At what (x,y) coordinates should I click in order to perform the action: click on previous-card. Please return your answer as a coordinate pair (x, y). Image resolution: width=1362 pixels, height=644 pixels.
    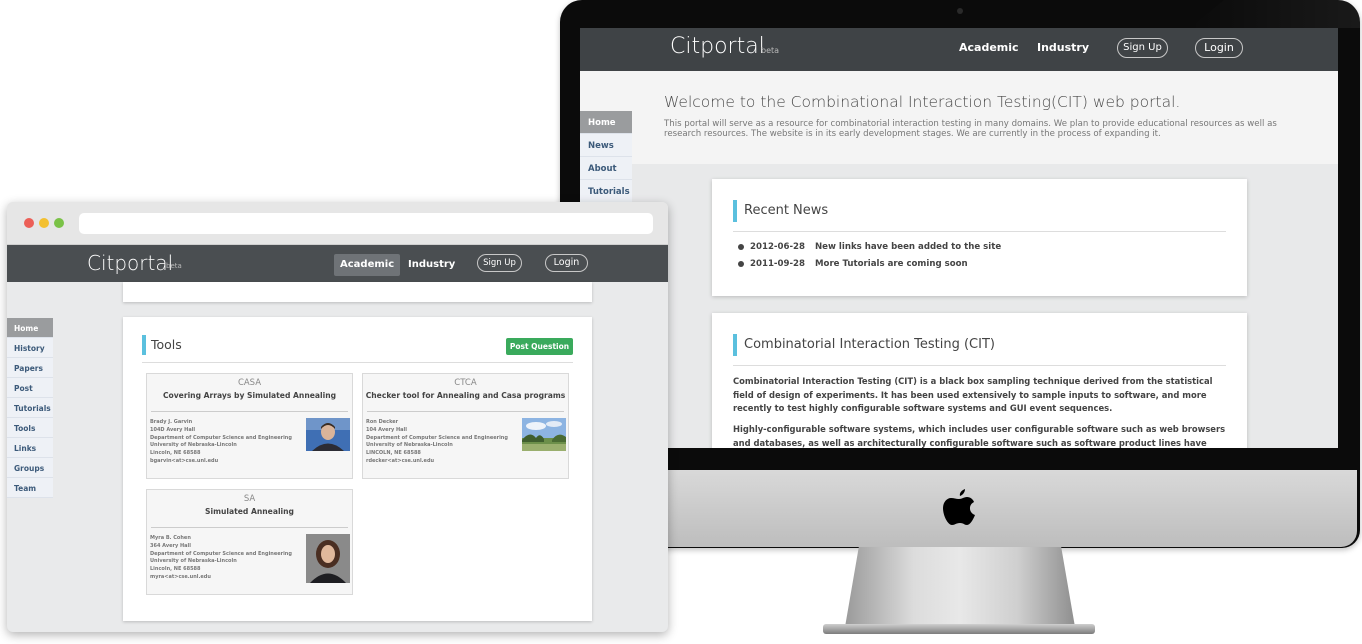
    Looking at the image, I should click on (357, 292).